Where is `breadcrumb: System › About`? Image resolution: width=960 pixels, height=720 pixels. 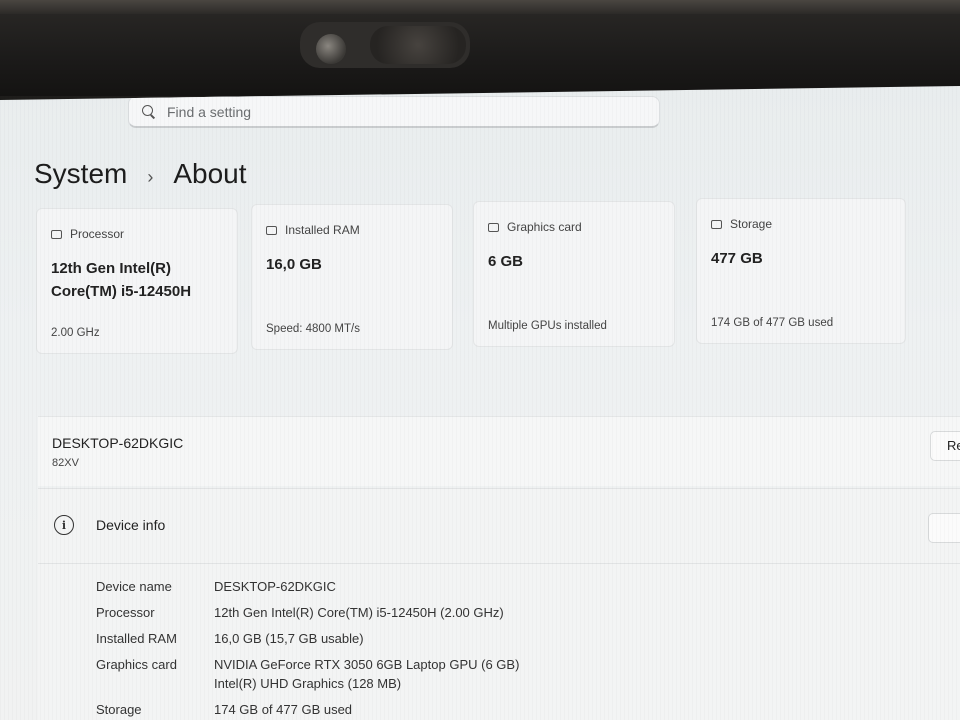 breadcrumb: System › About is located at coordinates (140, 174).